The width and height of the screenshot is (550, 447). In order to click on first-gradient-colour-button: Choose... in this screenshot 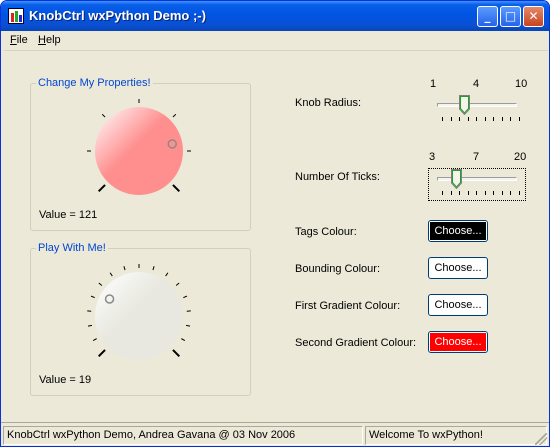, I will do `click(458, 305)`.